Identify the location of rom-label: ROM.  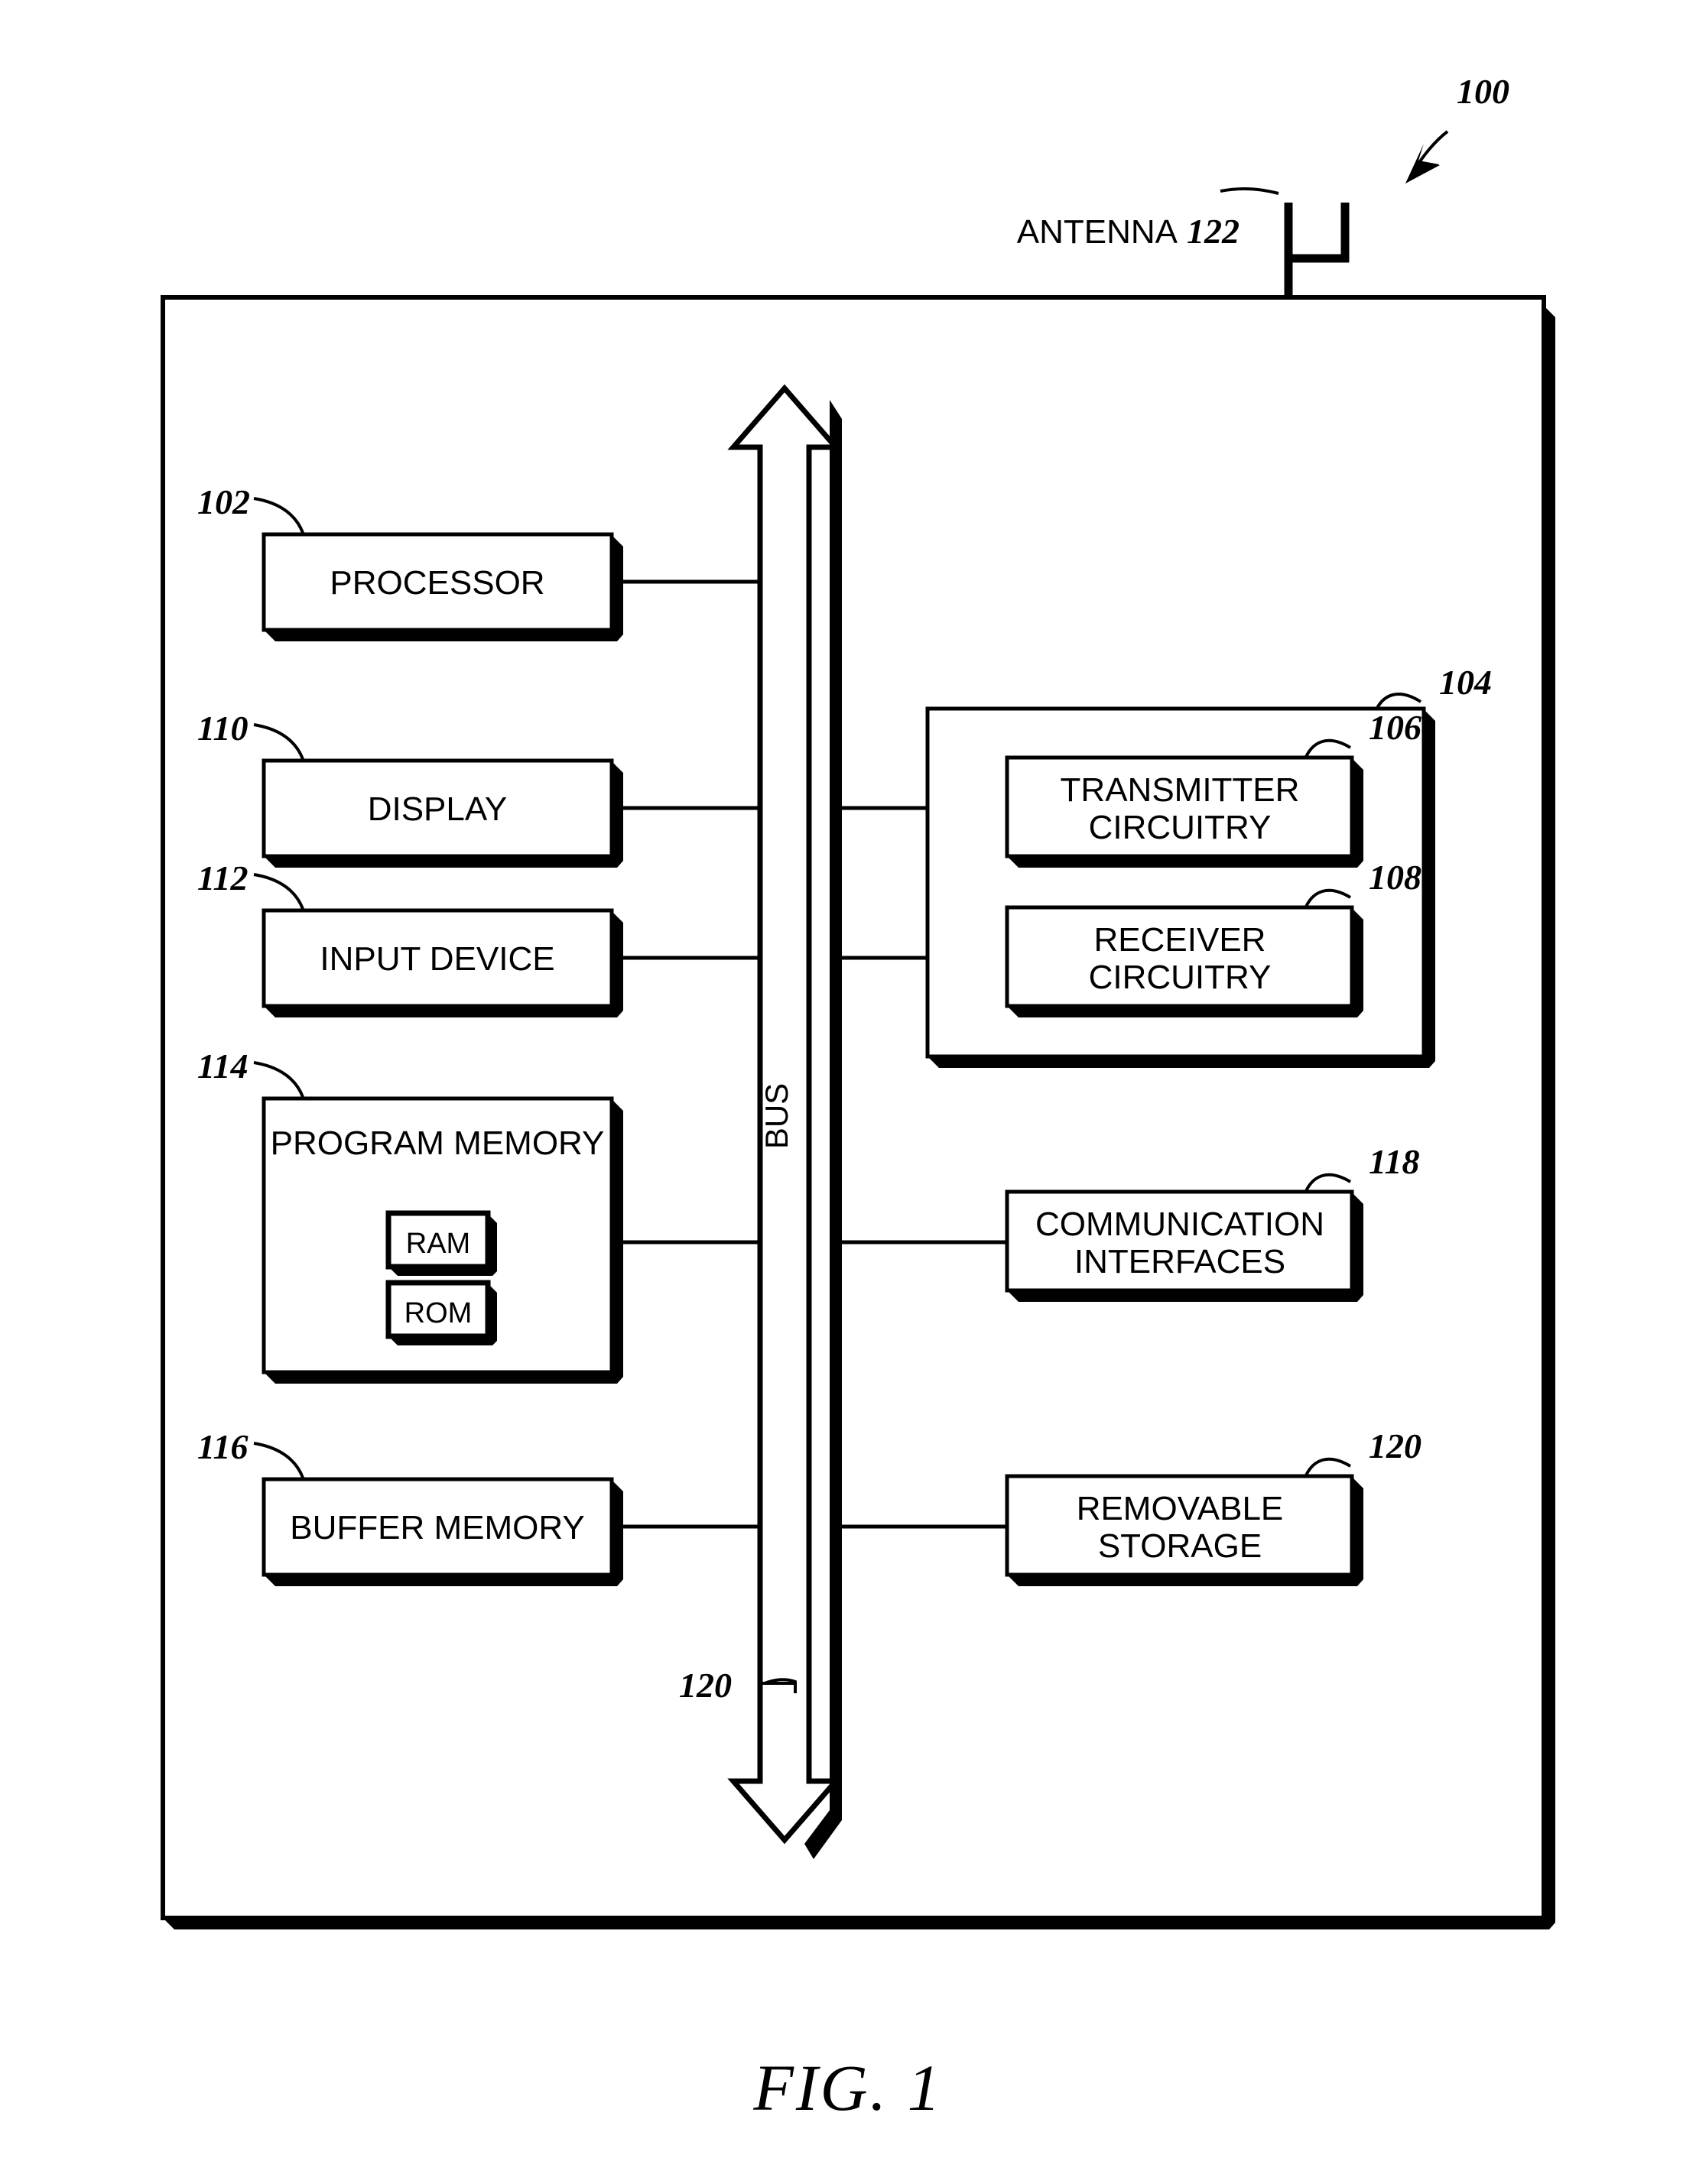
(439, 1313).